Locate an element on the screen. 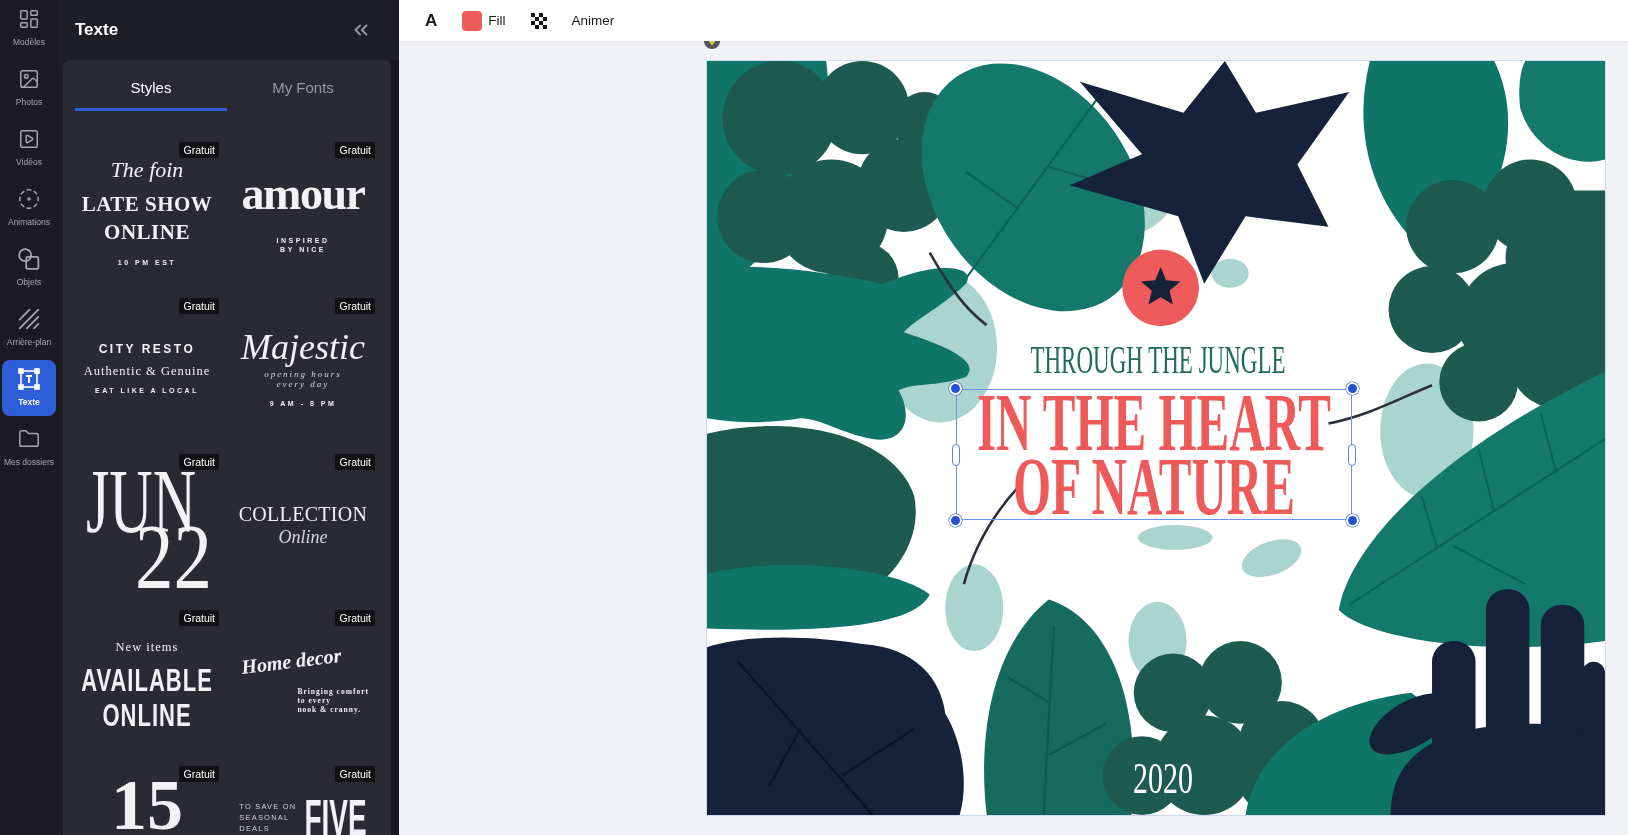 This screenshot has height=835, width=1628. fill-button: Fill is located at coordinates (484, 20).